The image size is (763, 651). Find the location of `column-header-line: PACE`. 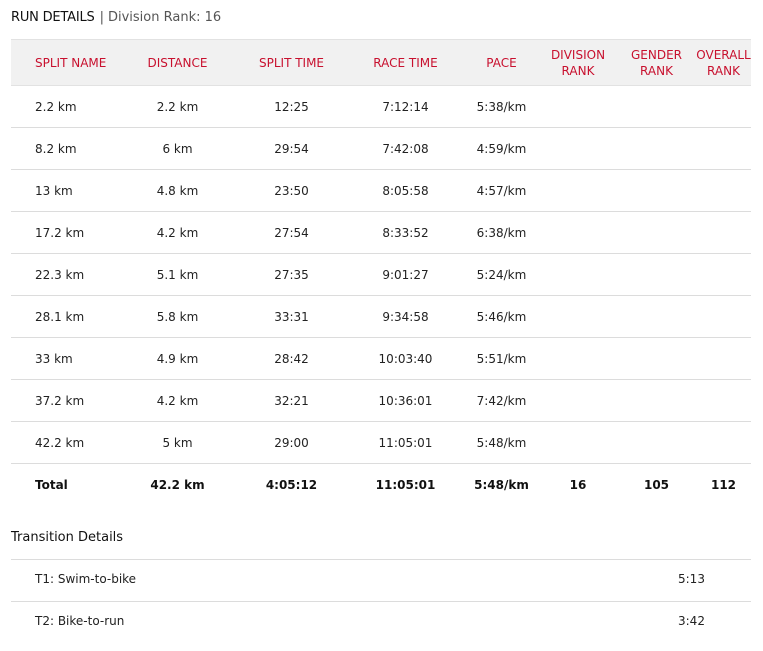

column-header-line: PACE is located at coordinates (501, 62).